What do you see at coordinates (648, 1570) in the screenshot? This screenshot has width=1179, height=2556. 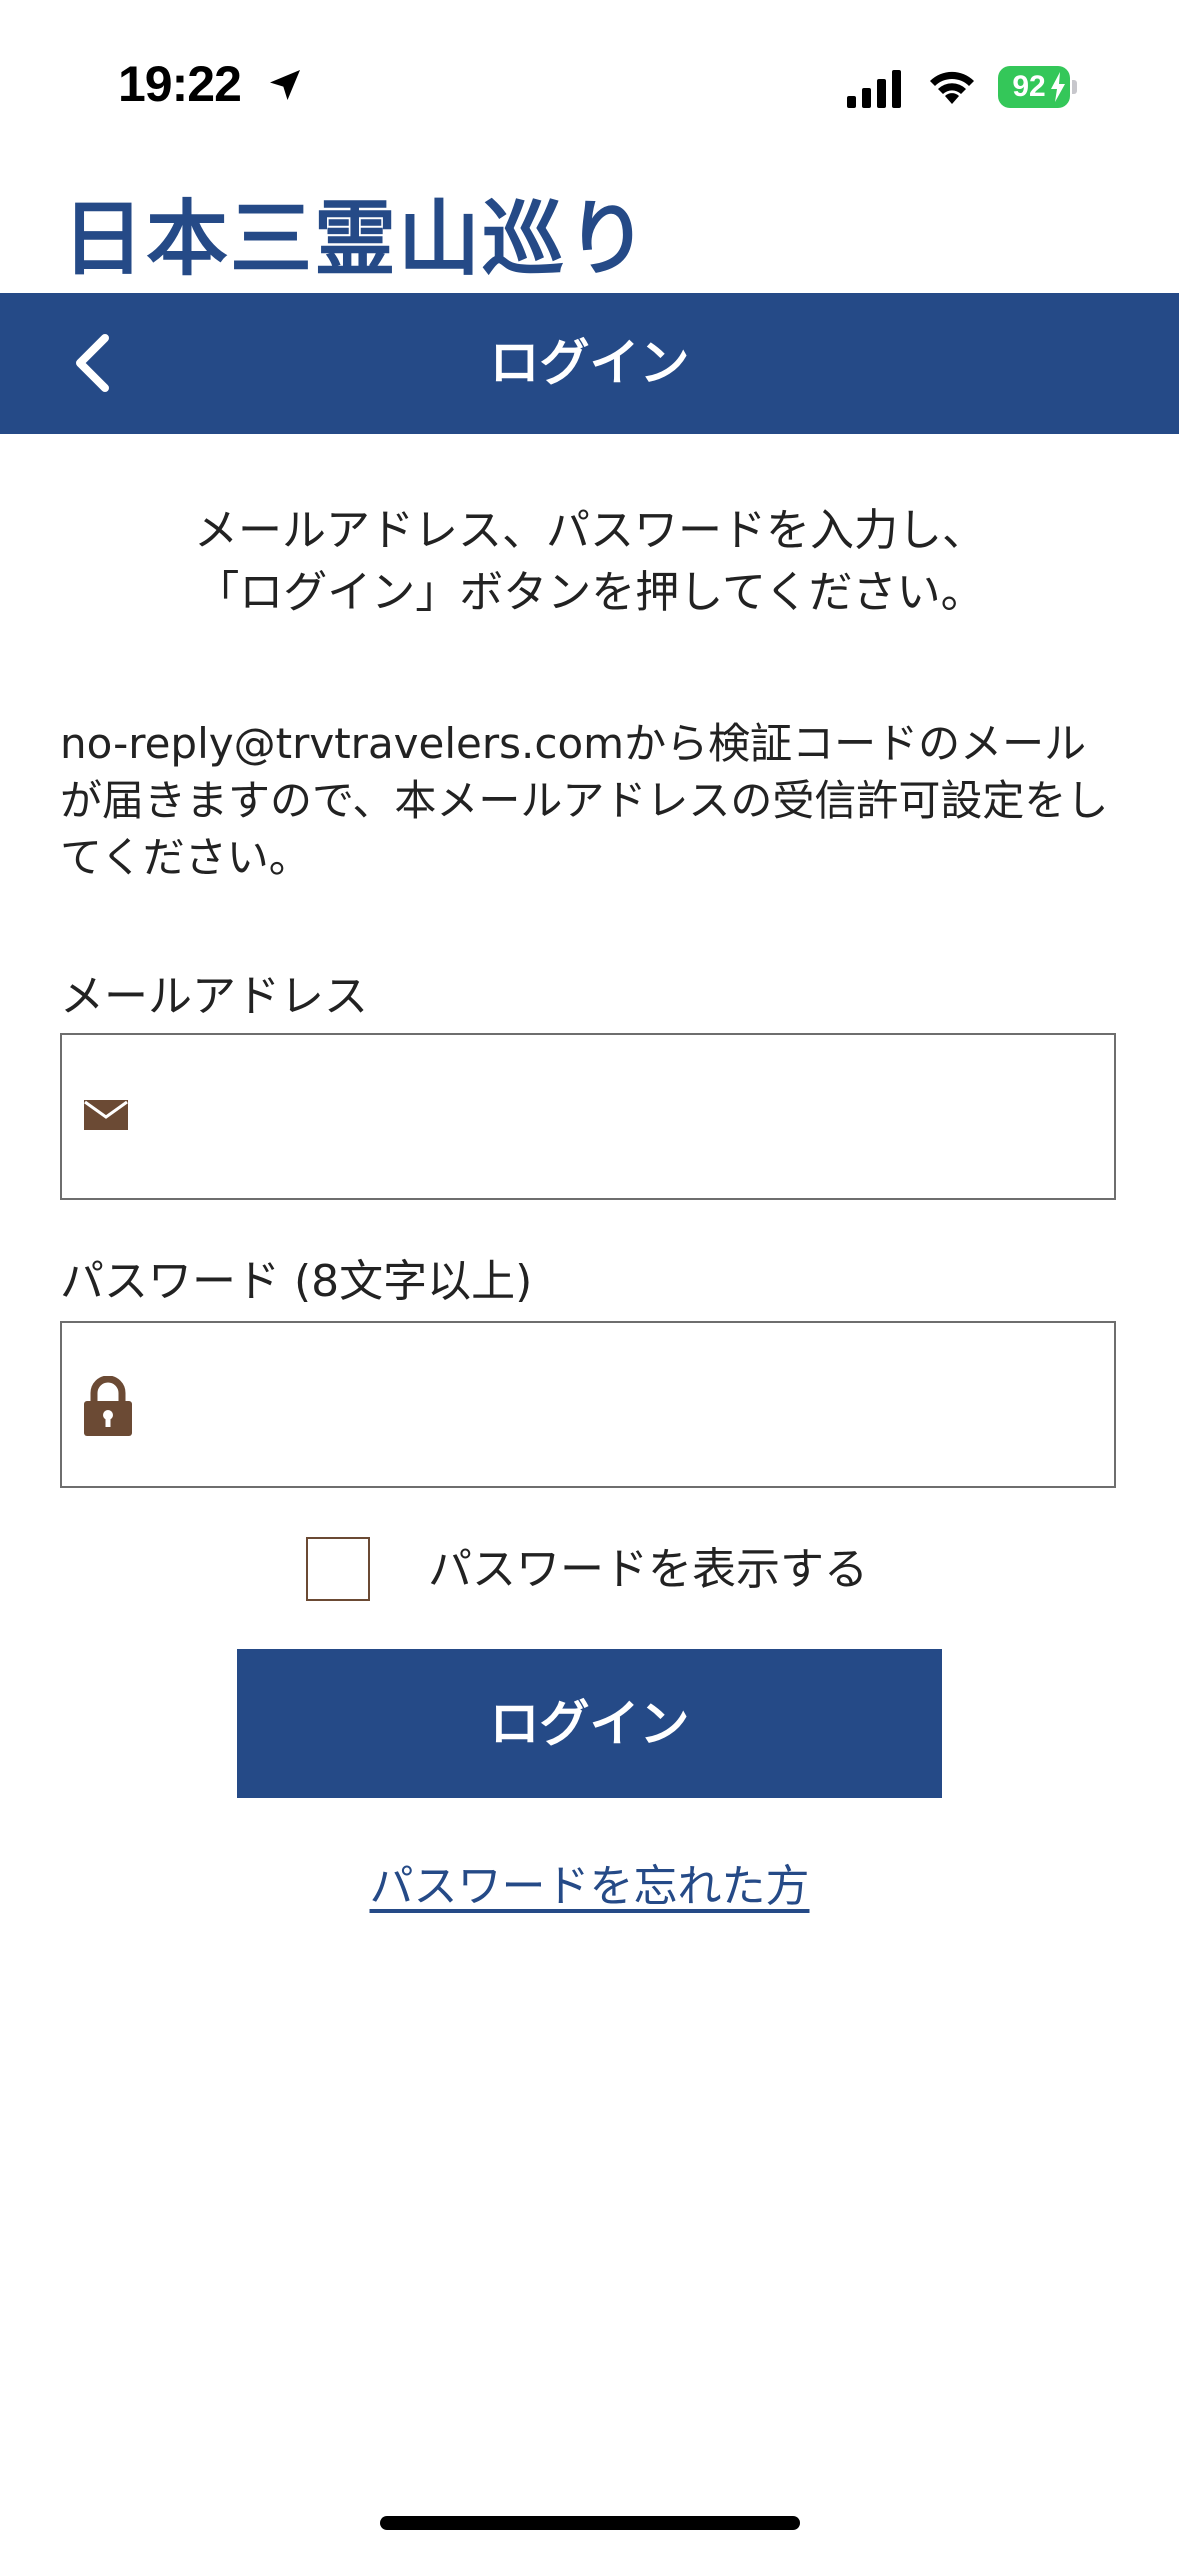 I see `show-password-label: パスワードを表示する` at bounding box center [648, 1570].